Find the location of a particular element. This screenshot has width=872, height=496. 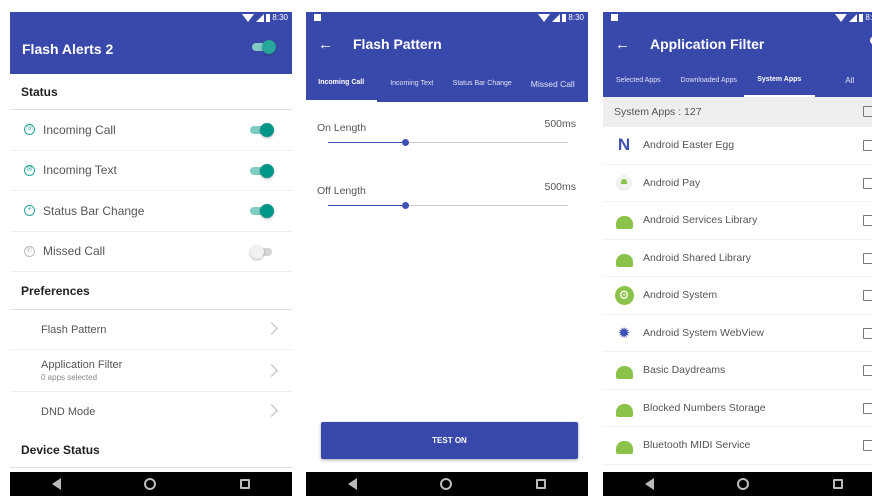

tab-incoming-text: Incoming Text is located at coordinates (412, 83).